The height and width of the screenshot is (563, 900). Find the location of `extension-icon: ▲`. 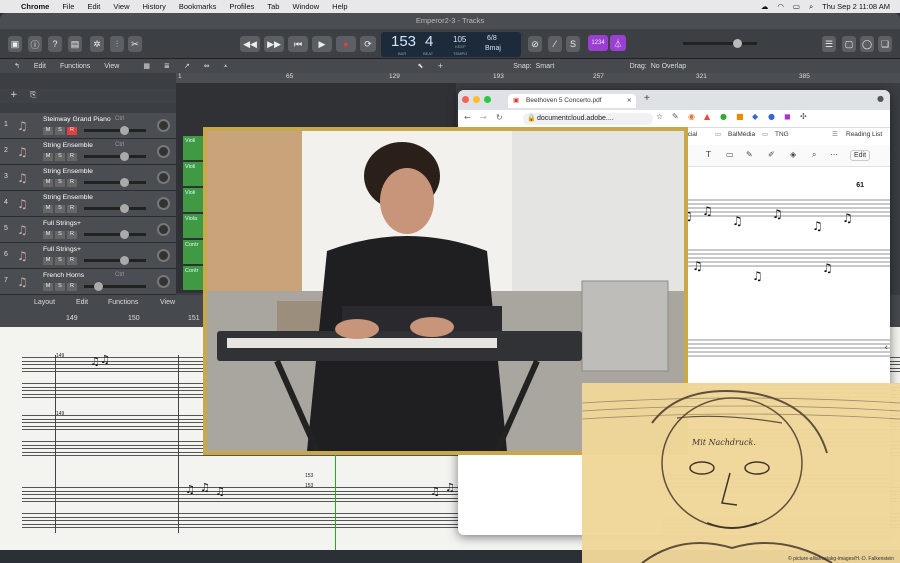

extension-icon: ▲ is located at coordinates (707, 116).